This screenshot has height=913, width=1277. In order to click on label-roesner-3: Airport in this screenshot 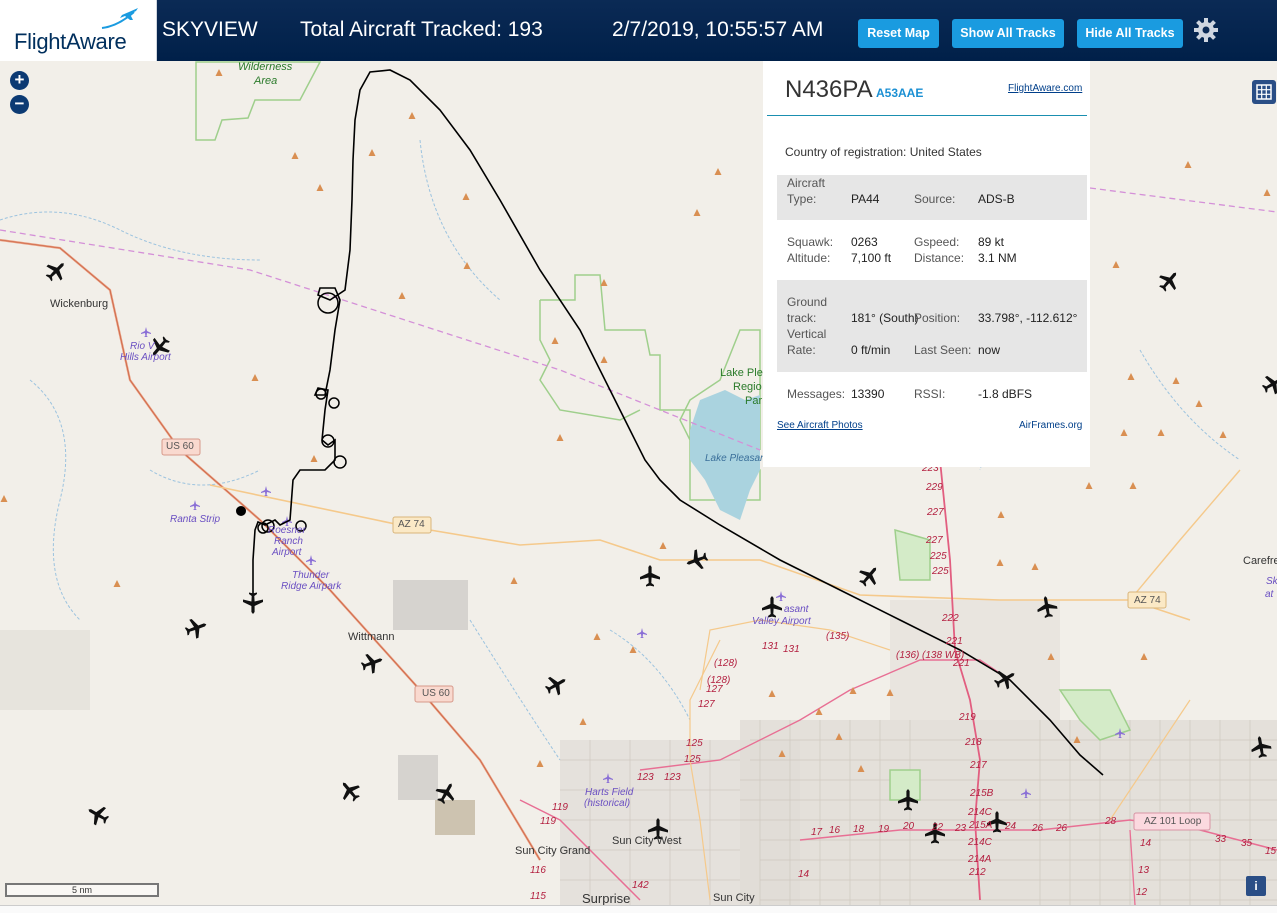, I will do `click(287, 552)`.